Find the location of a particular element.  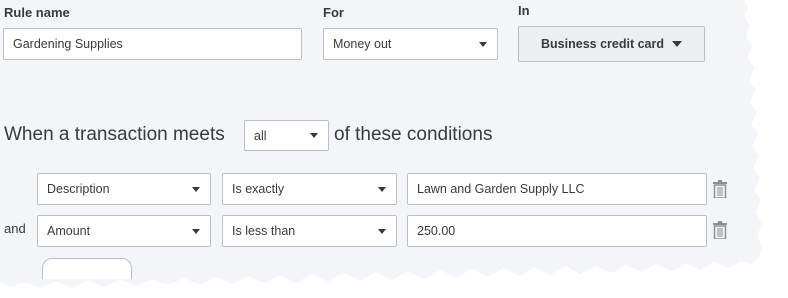

rule-name-label: Rule name is located at coordinates (37, 12).